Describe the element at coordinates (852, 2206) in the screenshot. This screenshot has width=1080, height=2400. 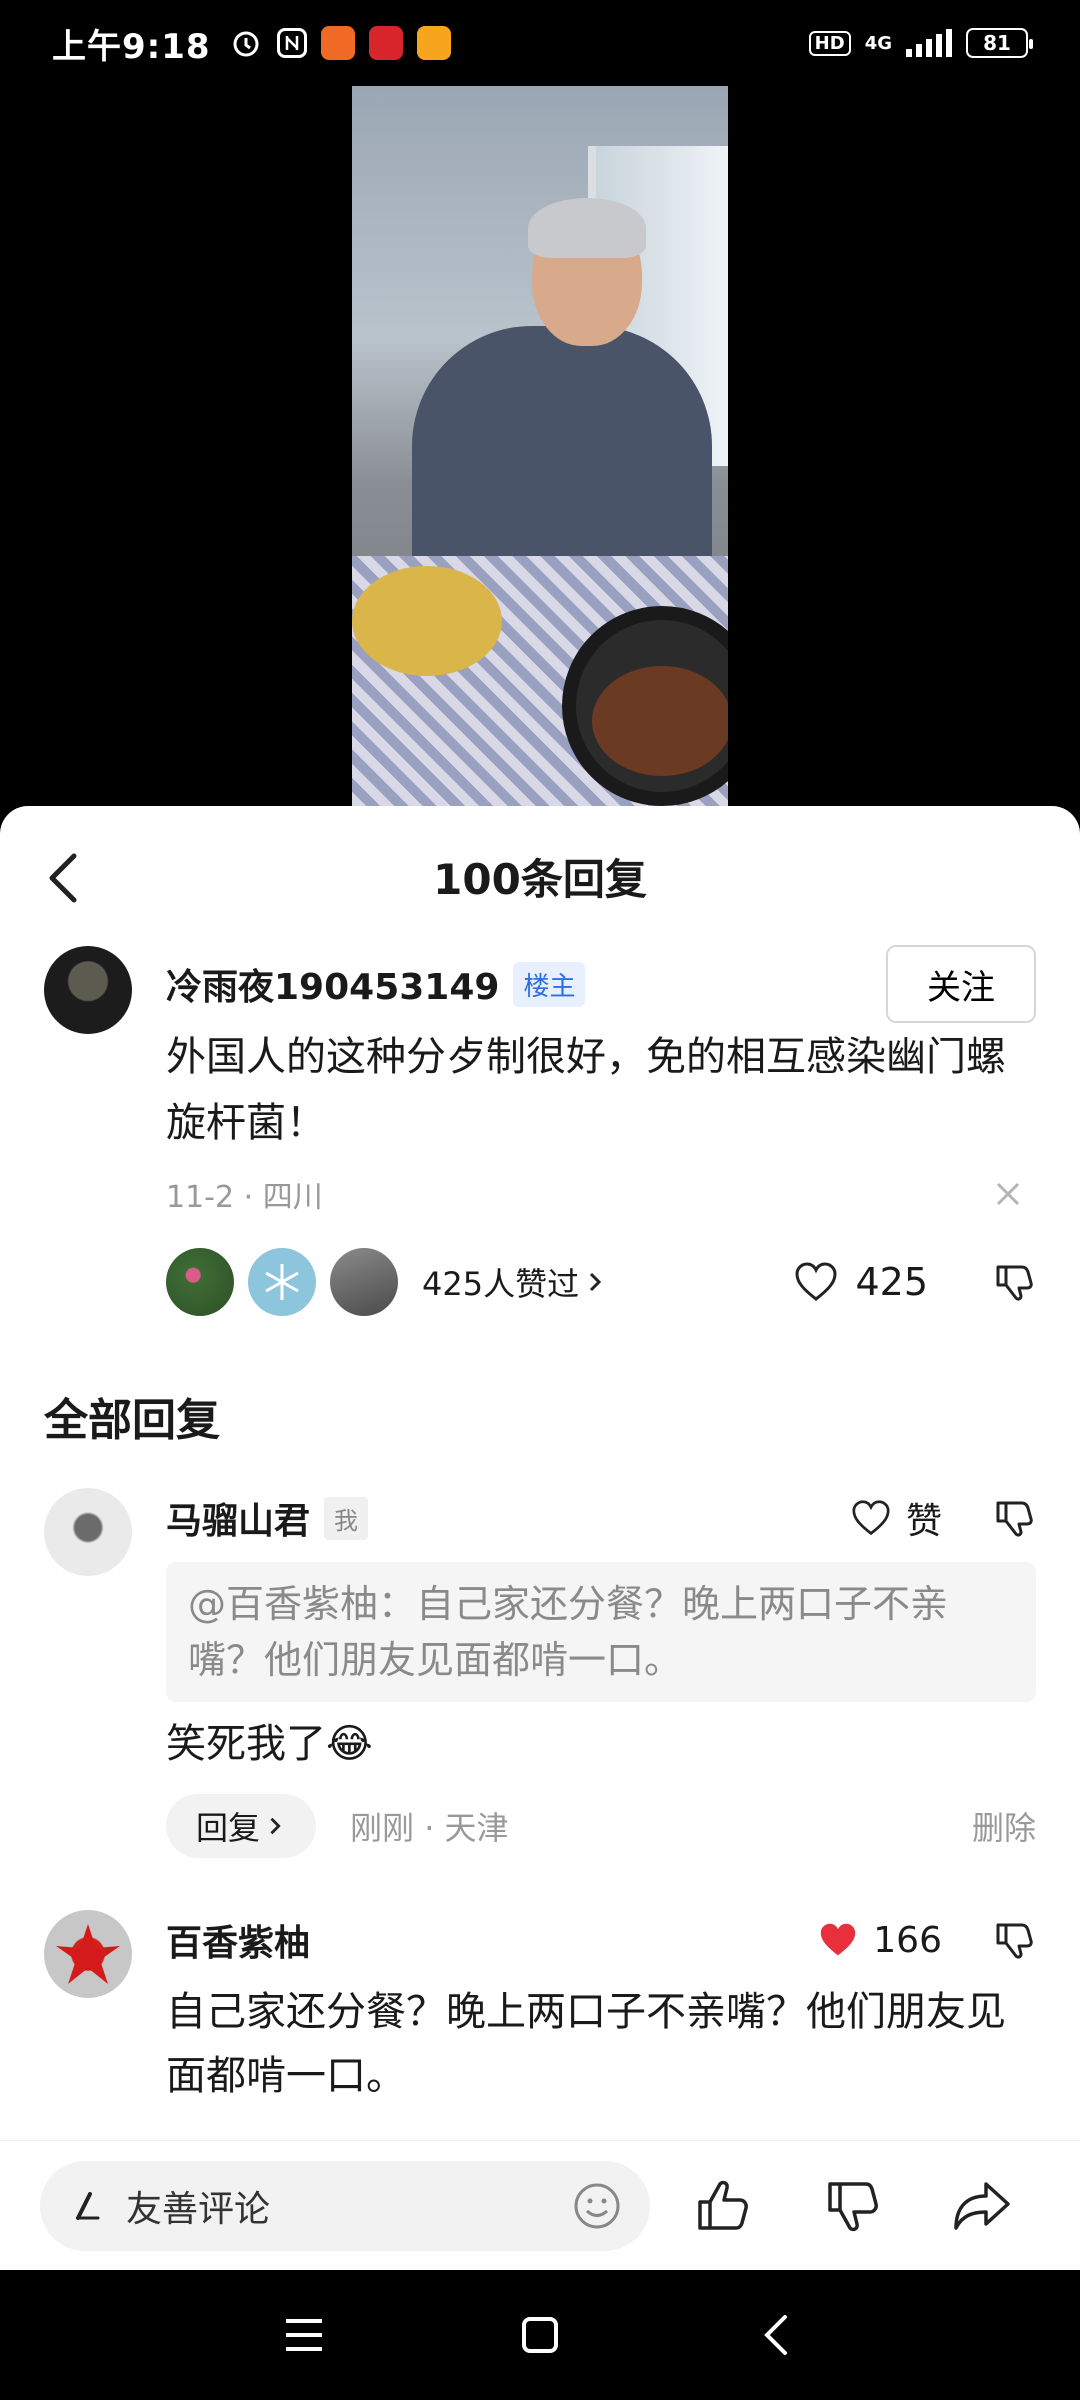
I see `thumbs-down-icon` at that location.